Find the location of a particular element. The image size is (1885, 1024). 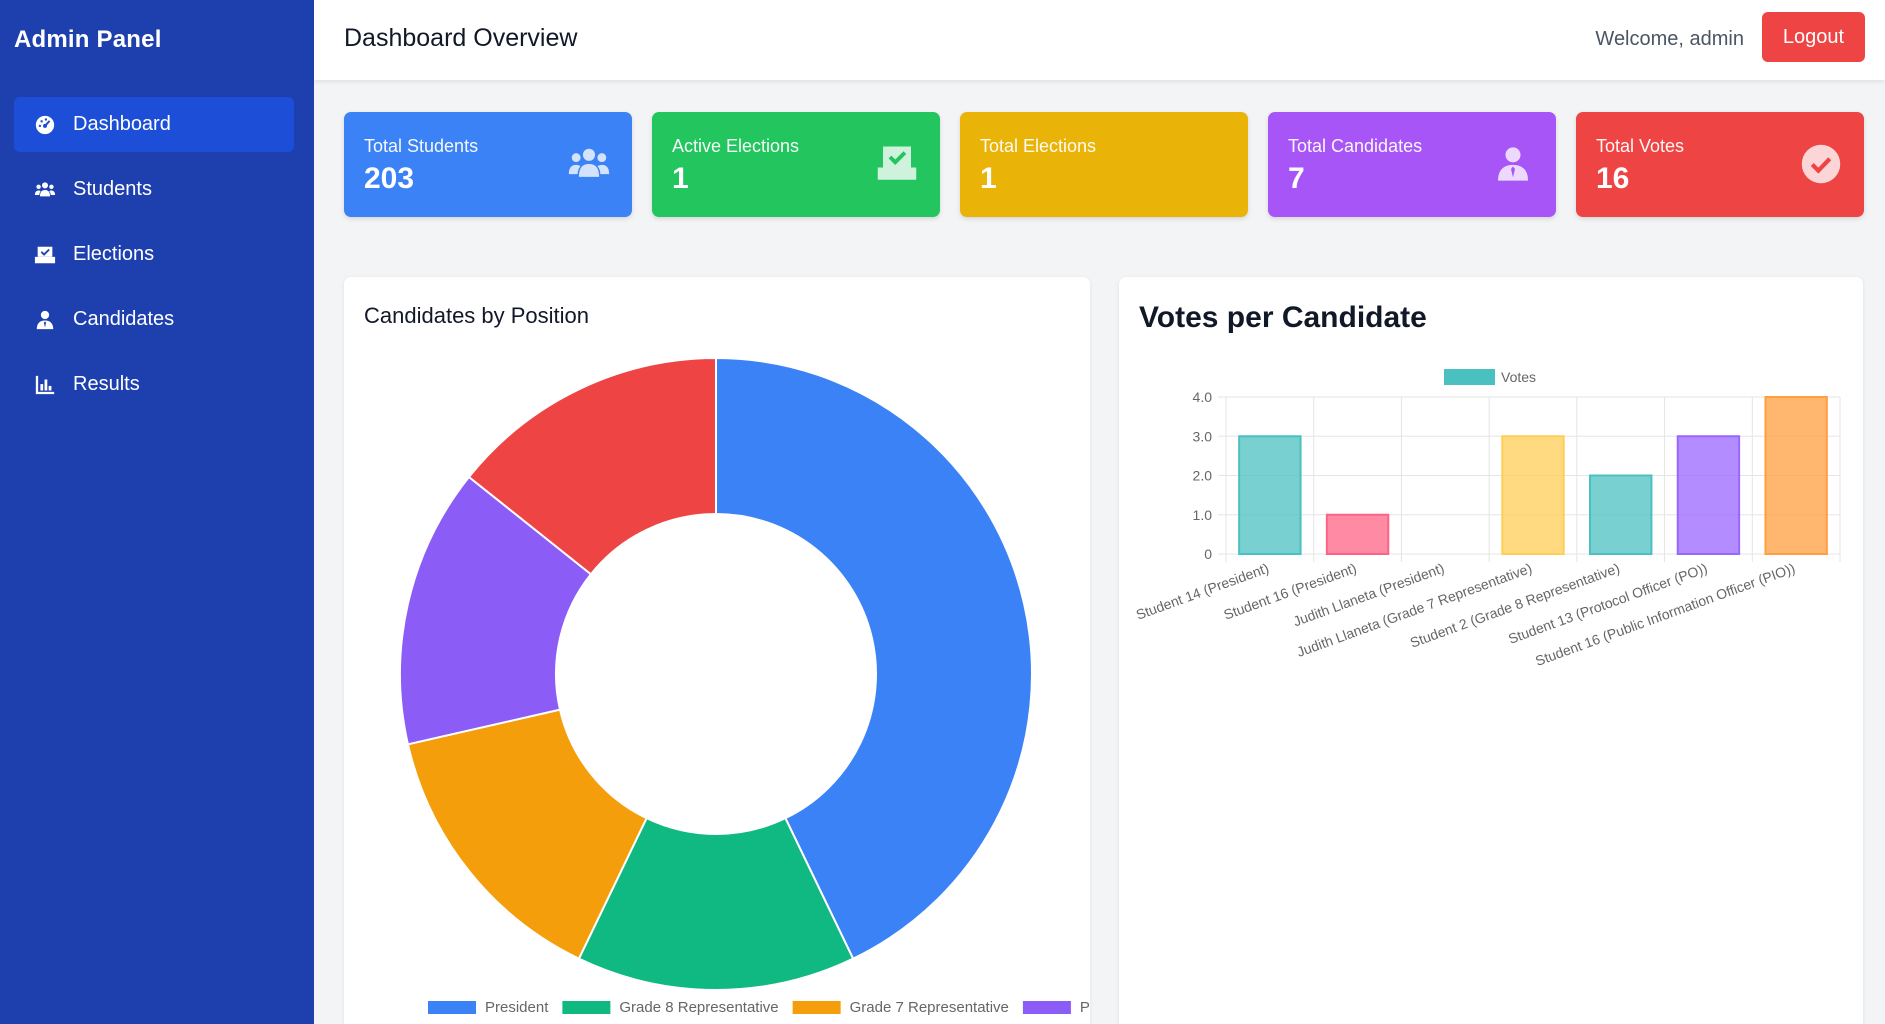

sidebar-item-students: Students is located at coordinates (154, 189).